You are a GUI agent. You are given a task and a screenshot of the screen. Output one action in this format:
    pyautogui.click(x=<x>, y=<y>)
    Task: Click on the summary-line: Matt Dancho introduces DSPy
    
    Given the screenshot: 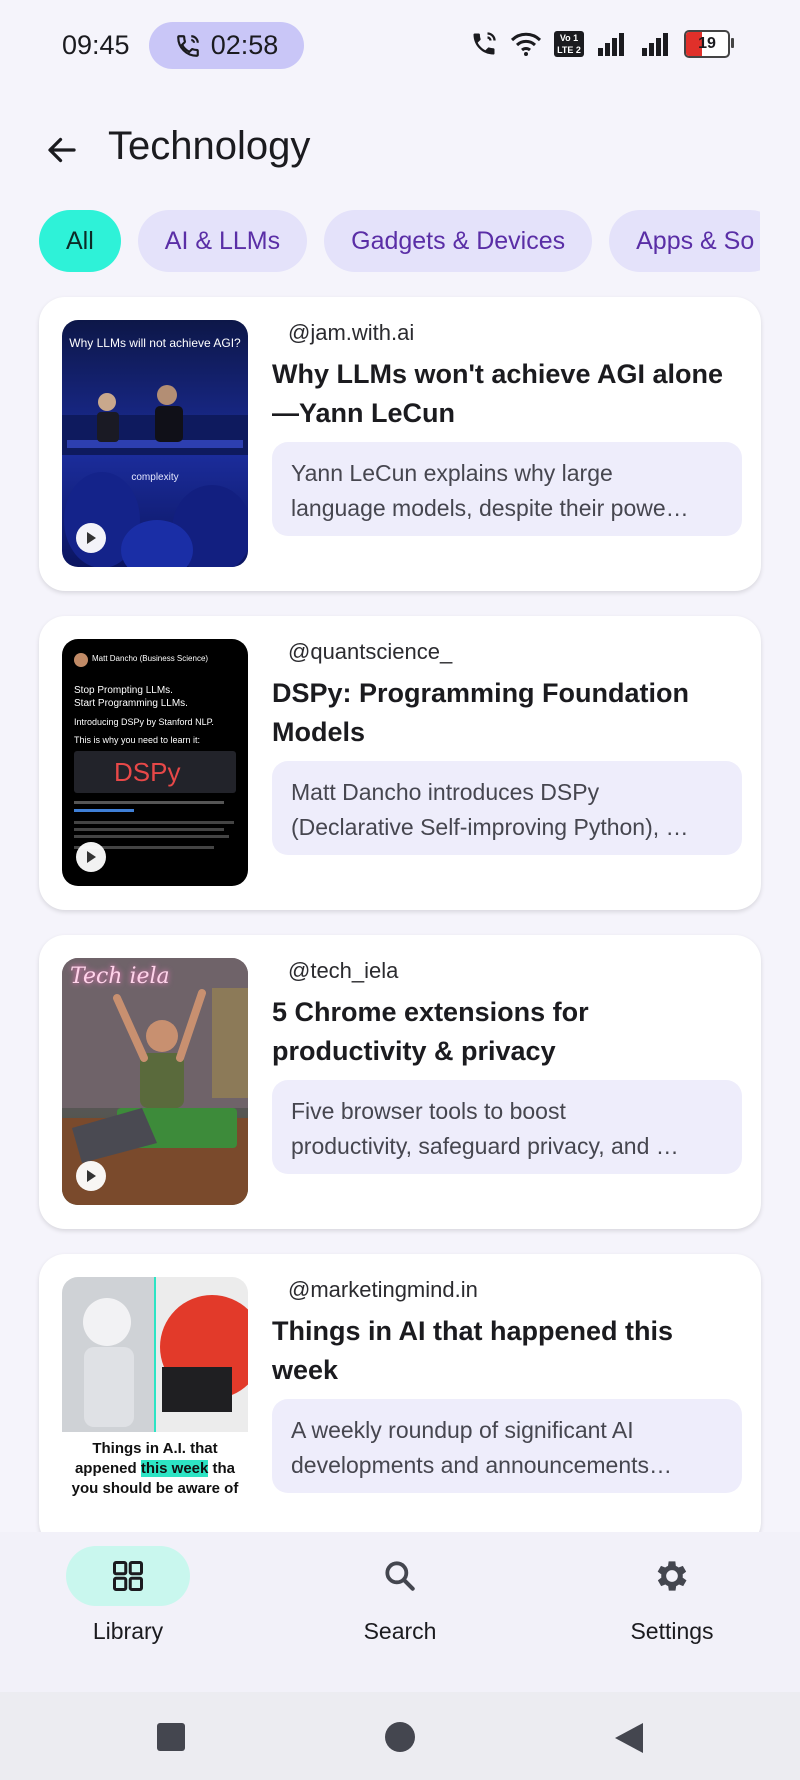 What is the action you would take?
    pyautogui.click(x=445, y=792)
    